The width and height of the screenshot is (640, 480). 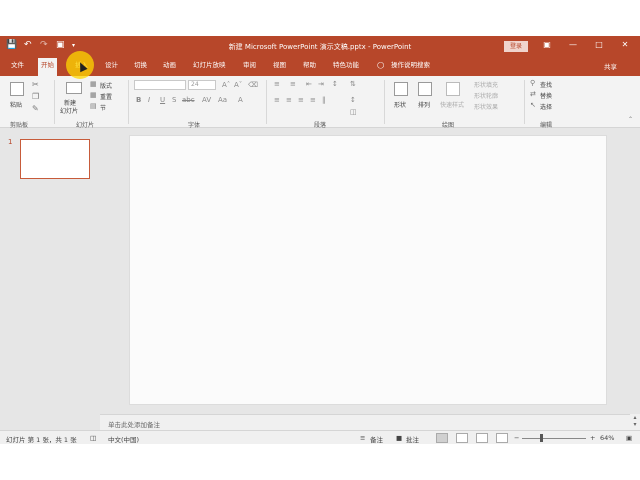 What do you see at coordinates (226, 85) in the screenshot?
I see `grow-font-icon: Aˆ` at bounding box center [226, 85].